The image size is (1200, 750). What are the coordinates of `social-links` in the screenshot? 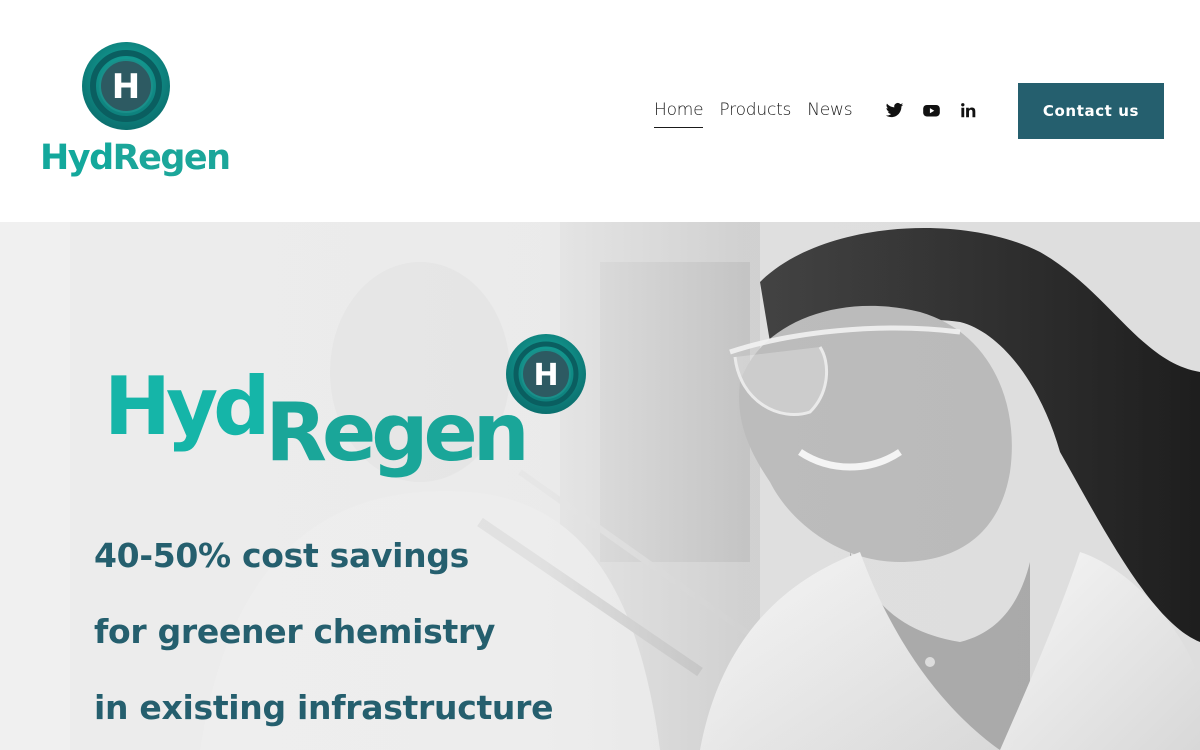 It's located at (931, 110).